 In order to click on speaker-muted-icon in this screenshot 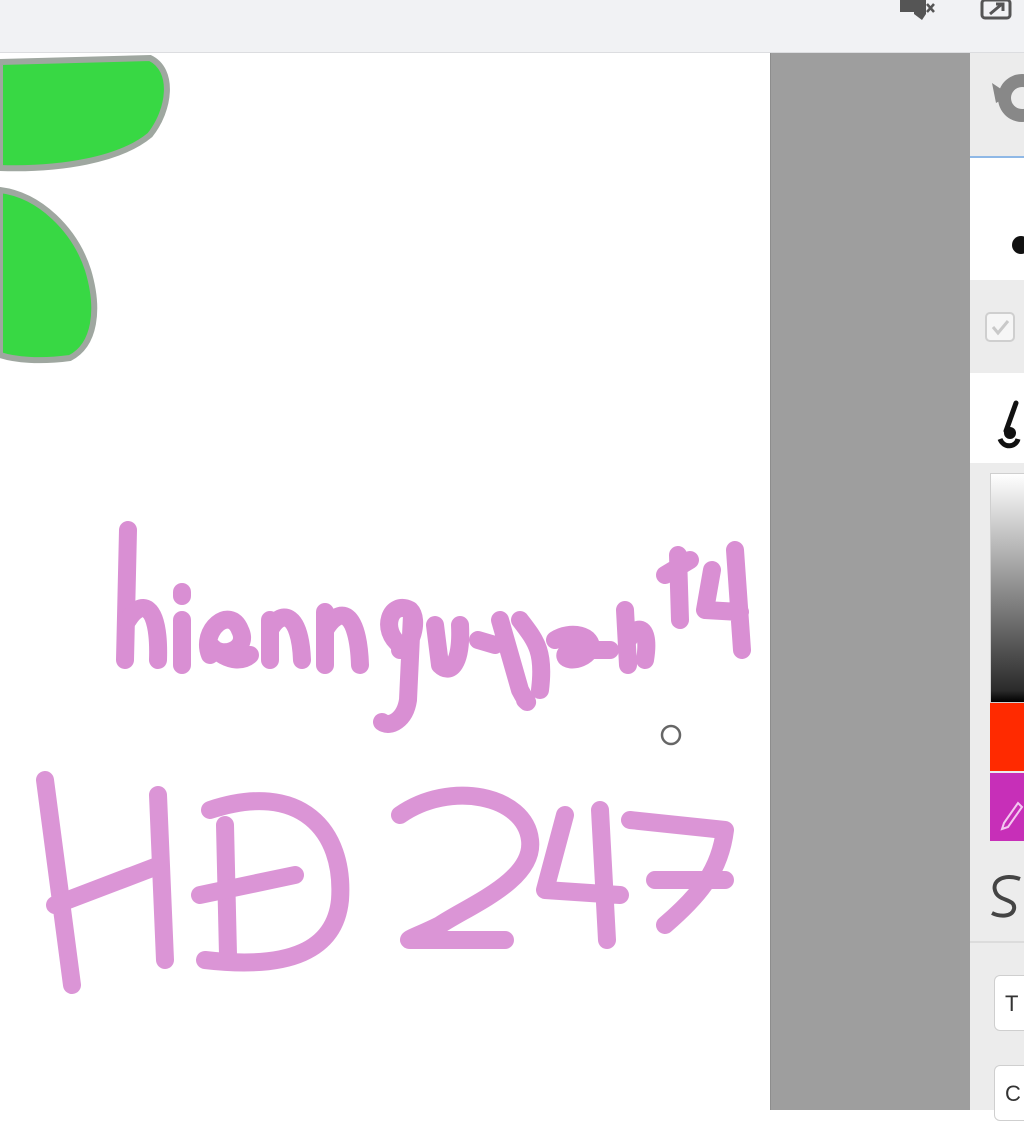, I will do `click(920, 11)`.